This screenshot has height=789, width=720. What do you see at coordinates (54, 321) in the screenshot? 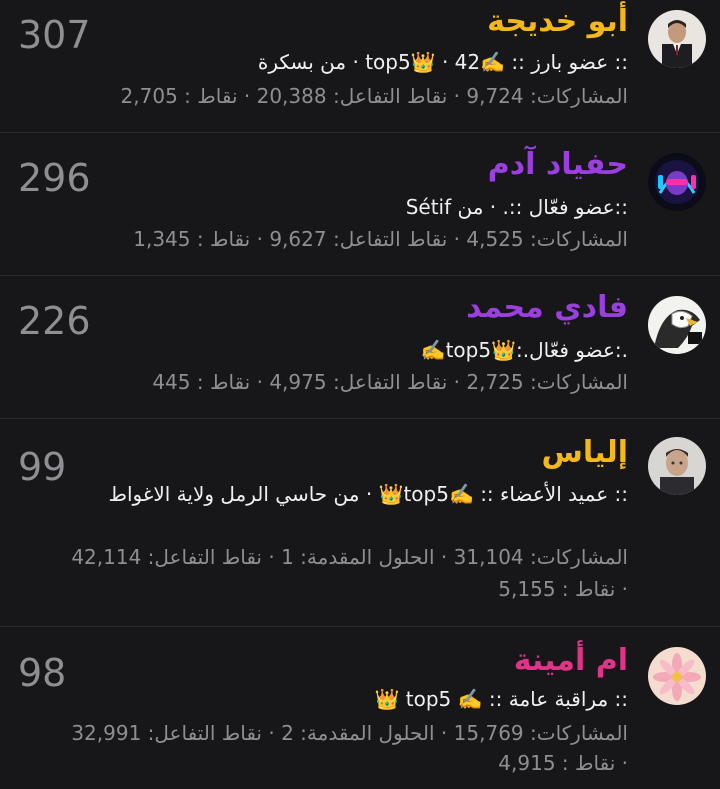
I see `score: 226` at bounding box center [54, 321].